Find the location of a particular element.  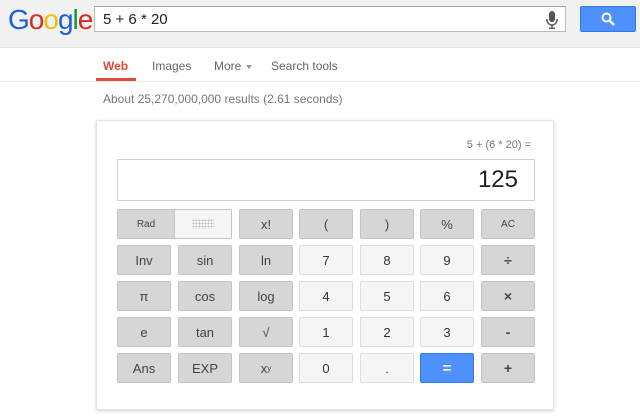

tab-search-tools: Search tools is located at coordinates (304, 66).